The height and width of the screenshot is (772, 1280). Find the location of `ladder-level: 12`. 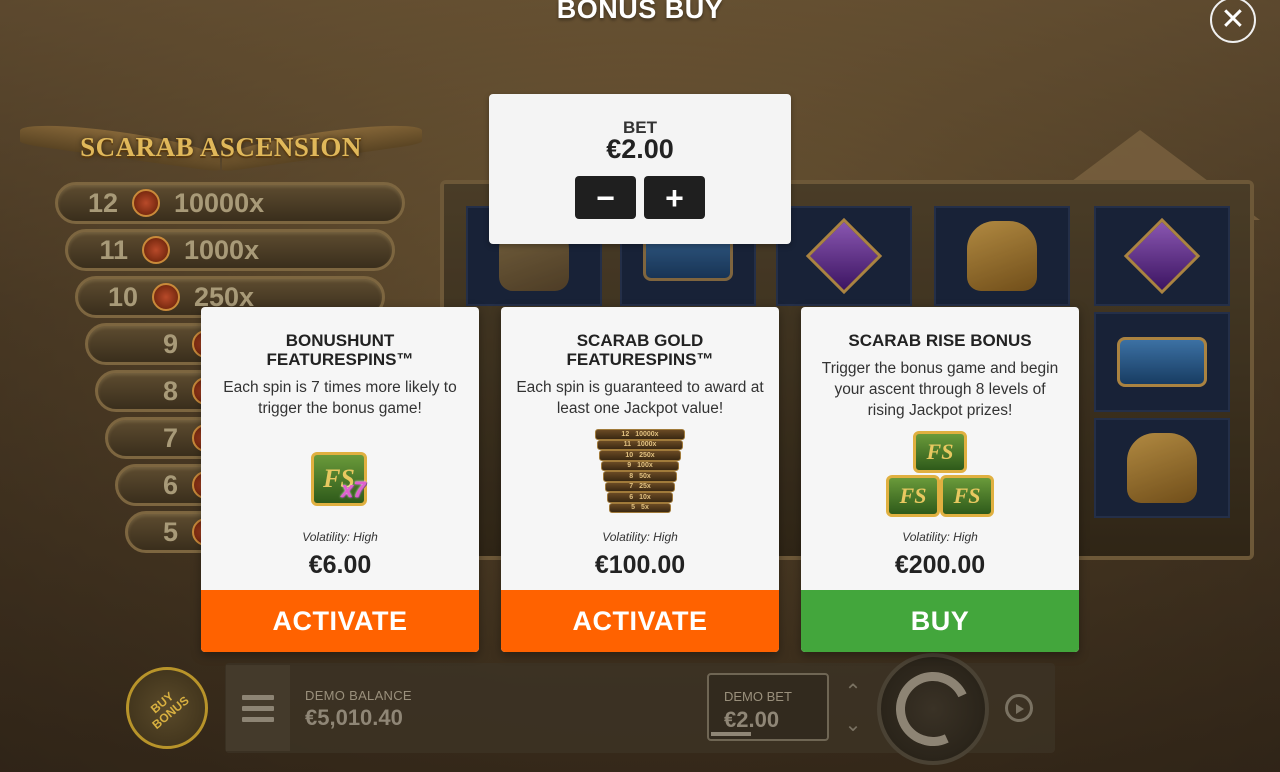

ladder-level: 12 is located at coordinates (102, 202).